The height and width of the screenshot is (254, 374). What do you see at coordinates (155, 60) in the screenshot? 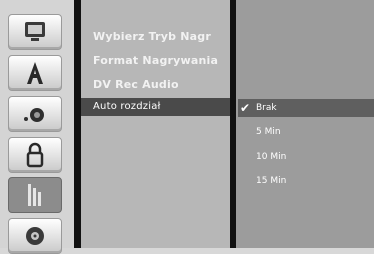
I see `menu-item-record-format: Format Nagrywania` at bounding box center [155, 60].